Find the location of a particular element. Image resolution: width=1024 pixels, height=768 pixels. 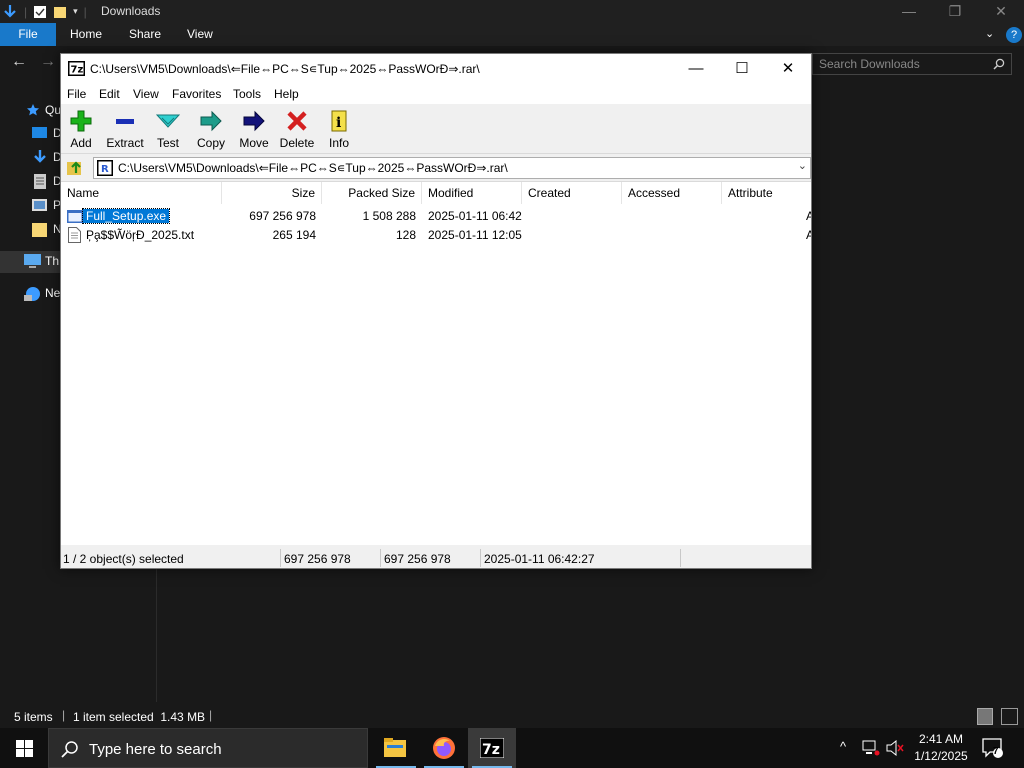

taskbar-search-box: Type here to search is located at coordinates (208, 748).